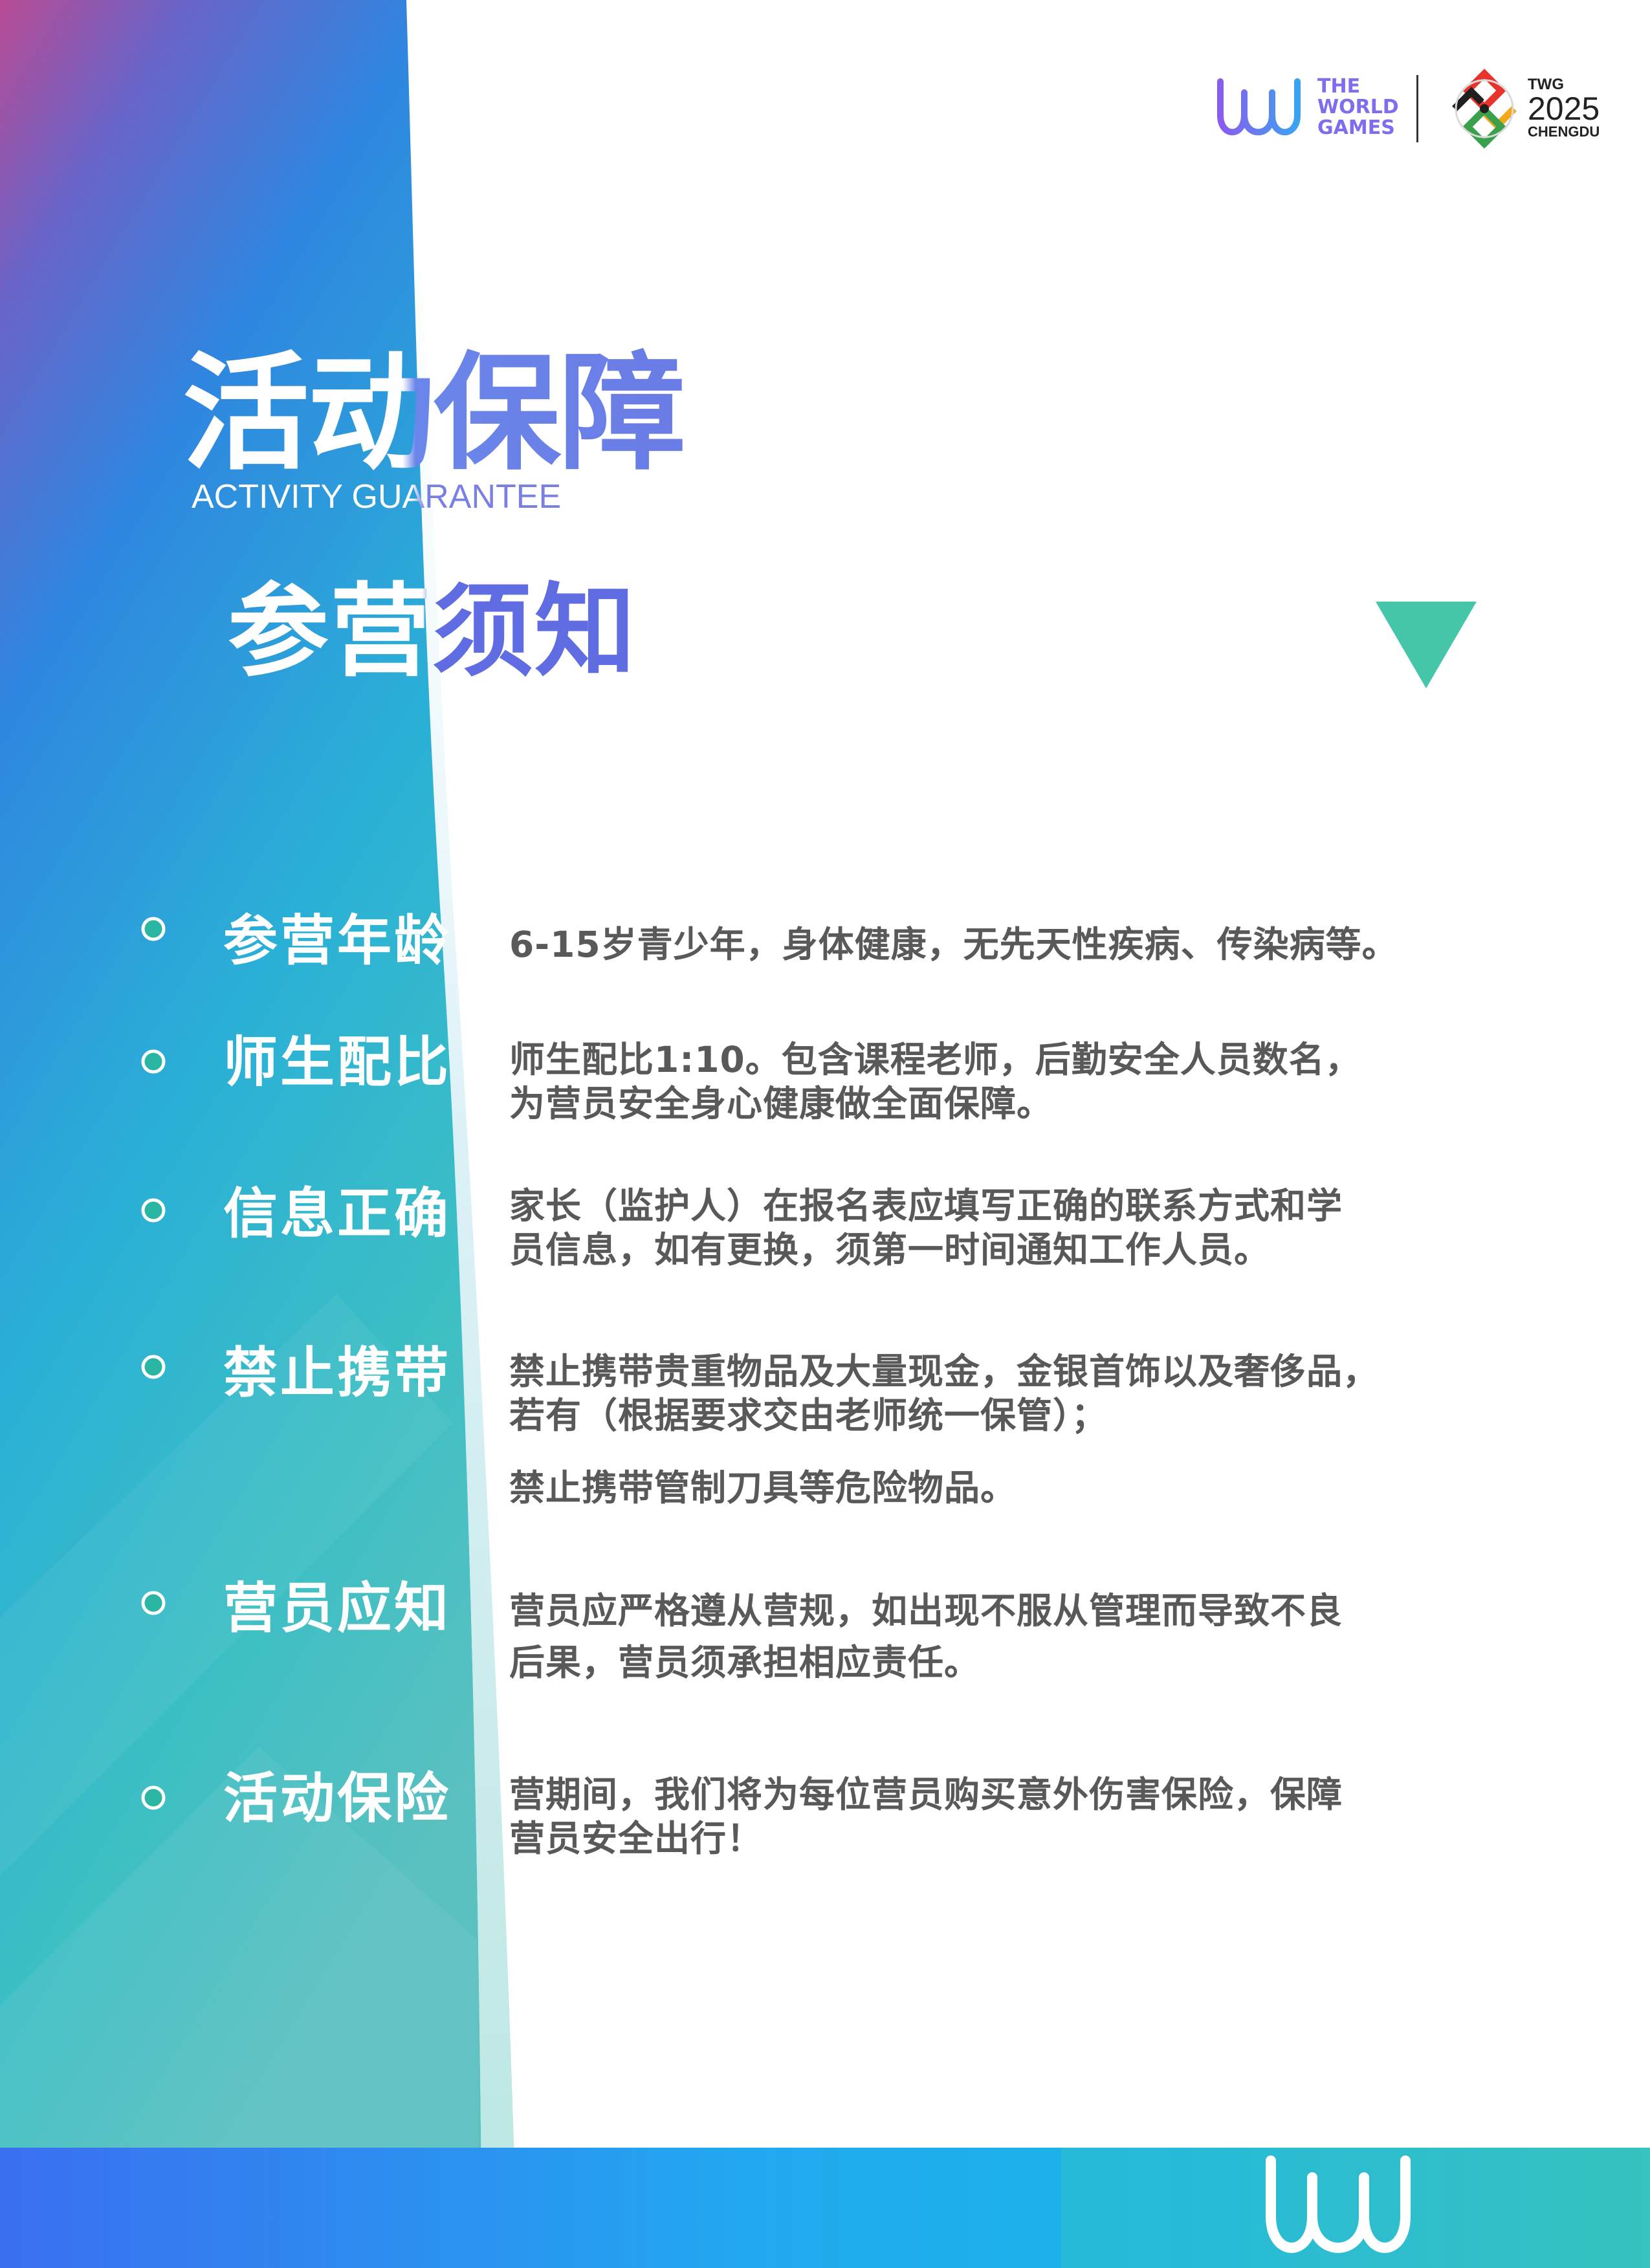  Describe the element at coordinates (1426, 645) in the screenshot. I see `down-triangle-icon` at that location.